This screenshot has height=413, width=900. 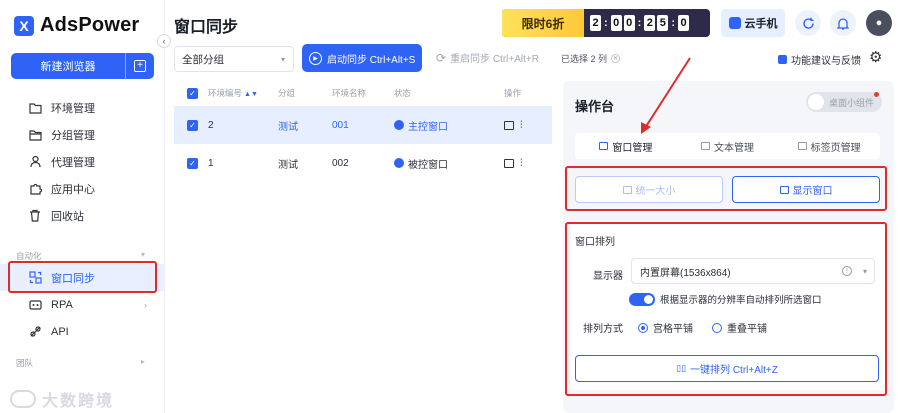 I want to click on show-window-button: 显示窗口, so click(x=806, y=189).